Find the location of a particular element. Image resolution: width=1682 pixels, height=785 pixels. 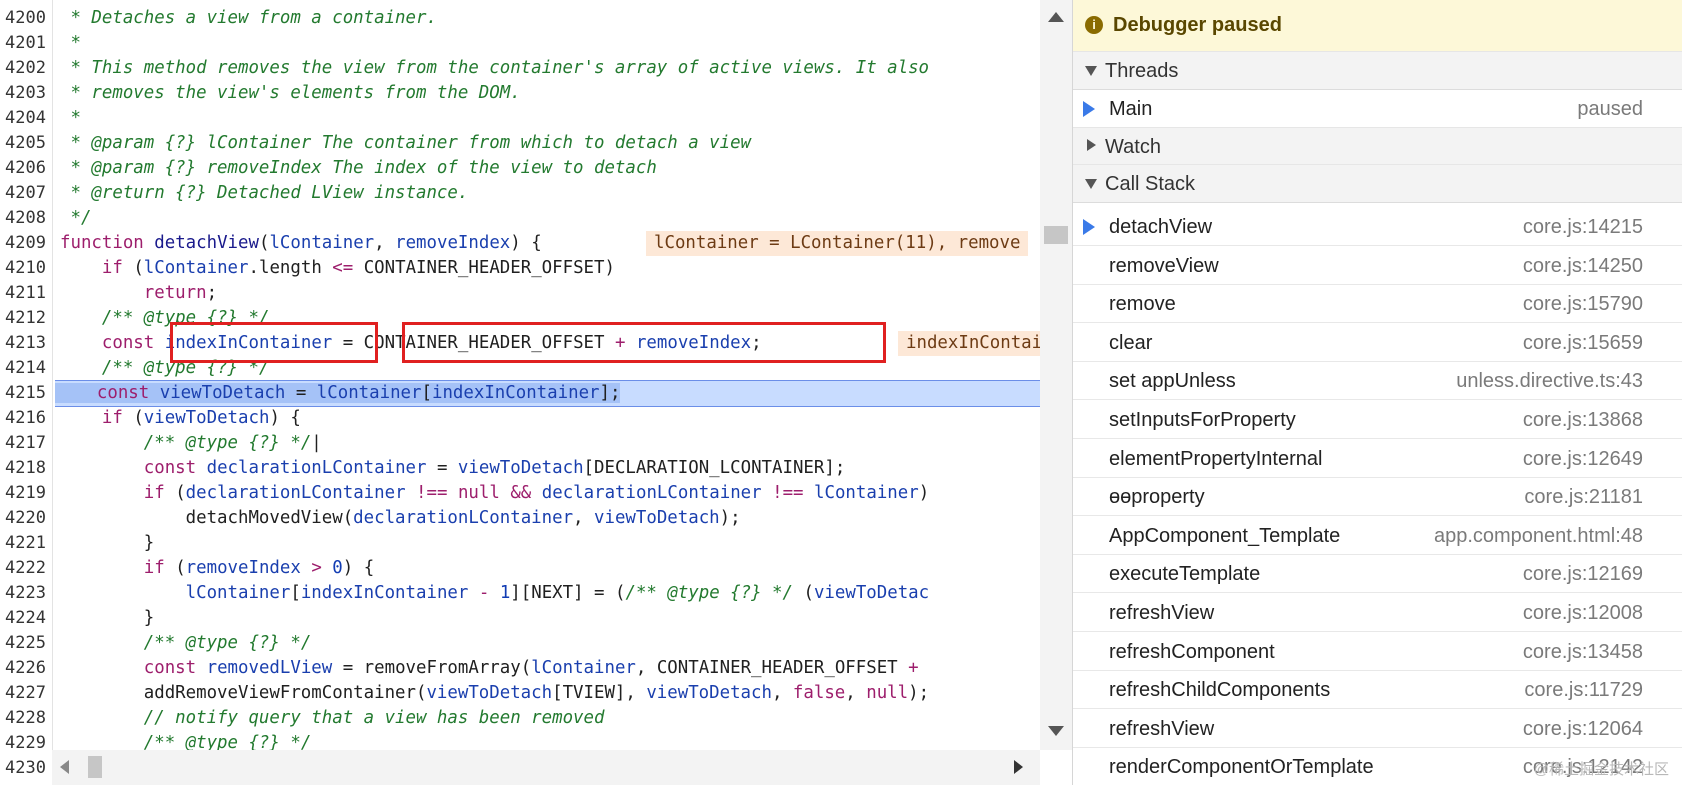

frame-location-link: core.js:12169 is located at coordinates (1583, 574).